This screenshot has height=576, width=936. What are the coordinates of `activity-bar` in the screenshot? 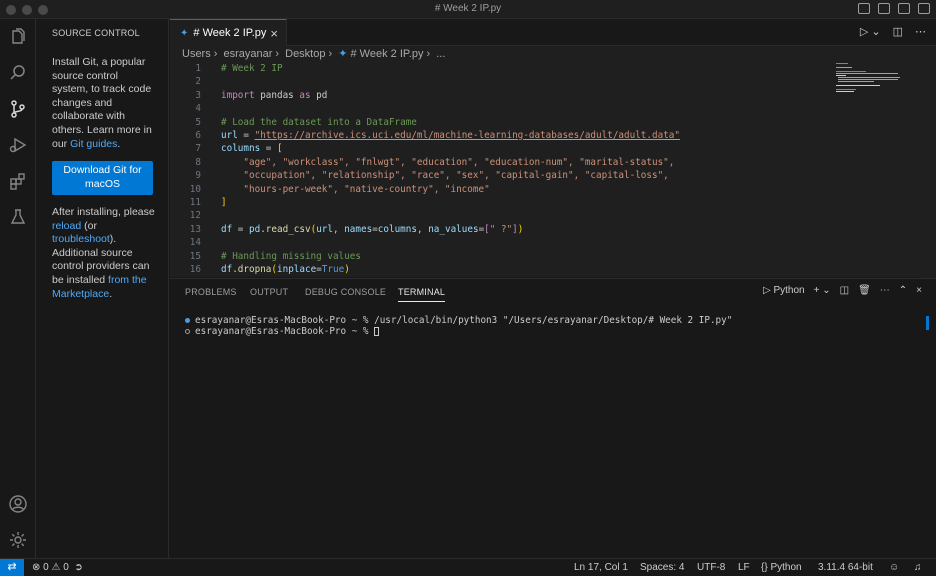 It's located at (18, 288).